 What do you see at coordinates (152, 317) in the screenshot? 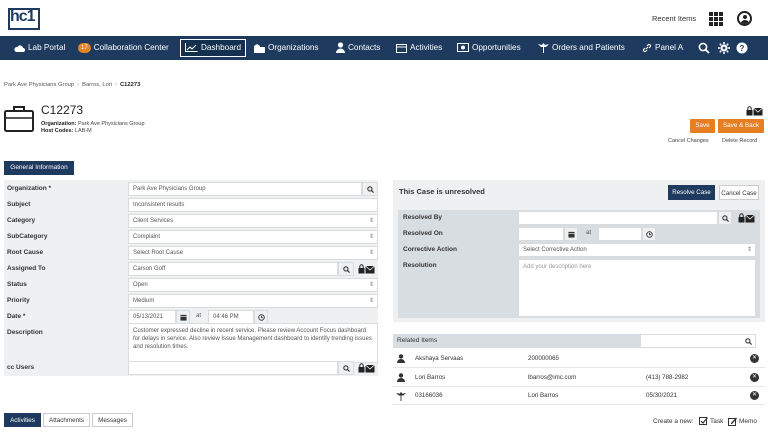
I see `date-field: 05/13/2021` at bounding box center [152, 317].